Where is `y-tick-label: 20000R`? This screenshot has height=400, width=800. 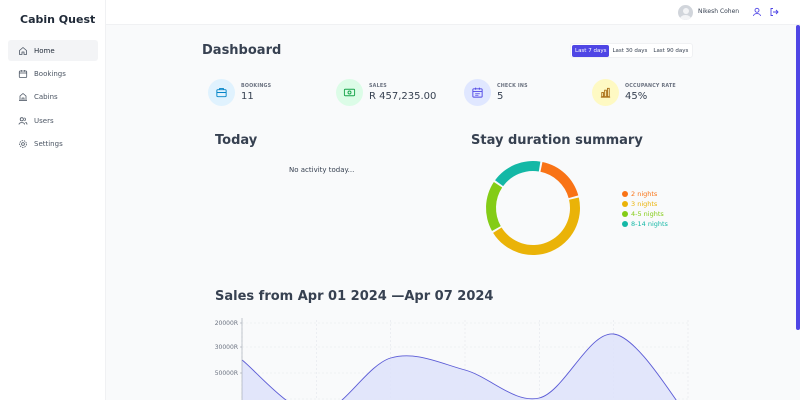 y-tick-label: 20000R is located at coordinates (226, 323).